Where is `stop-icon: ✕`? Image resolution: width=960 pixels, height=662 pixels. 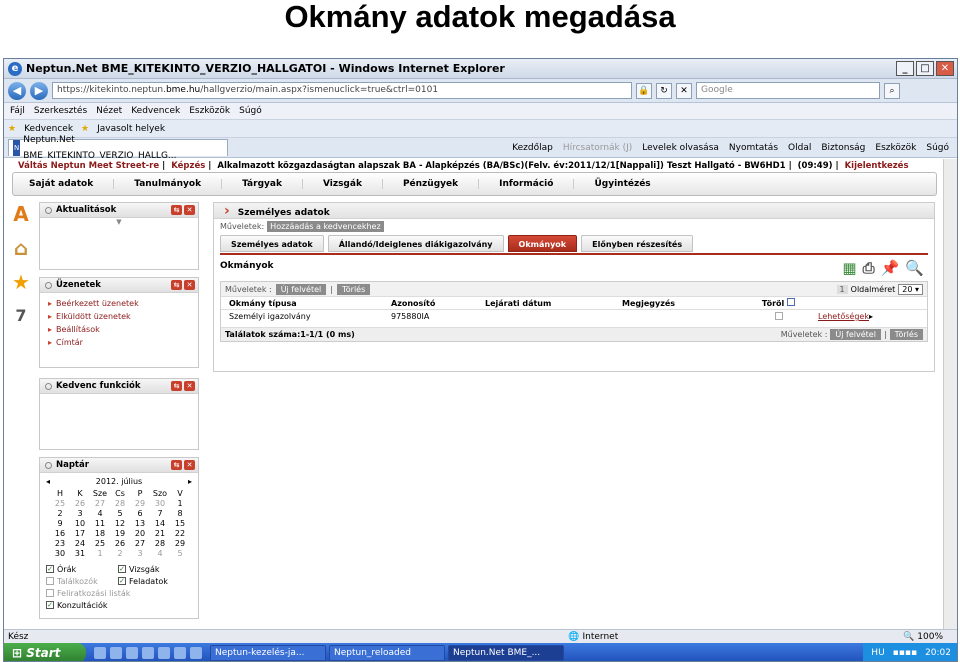 stop-icon: ✕ is located at coordinates (684, 90).